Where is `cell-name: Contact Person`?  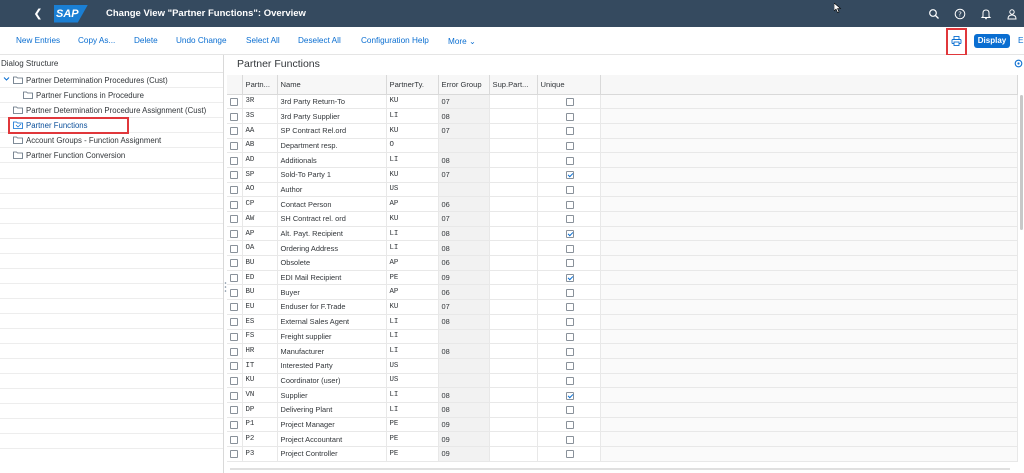
cell-name: Contact Person is located at coordinates (332, 204).